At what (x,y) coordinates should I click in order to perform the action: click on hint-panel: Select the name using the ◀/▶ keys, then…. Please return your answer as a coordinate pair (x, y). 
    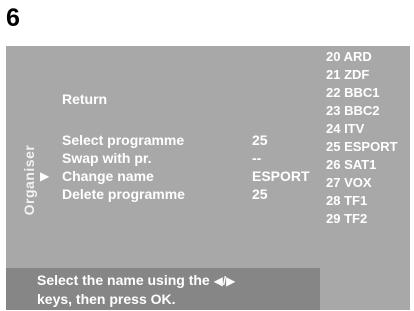
    Looking at the image, I should click on (163, 289).